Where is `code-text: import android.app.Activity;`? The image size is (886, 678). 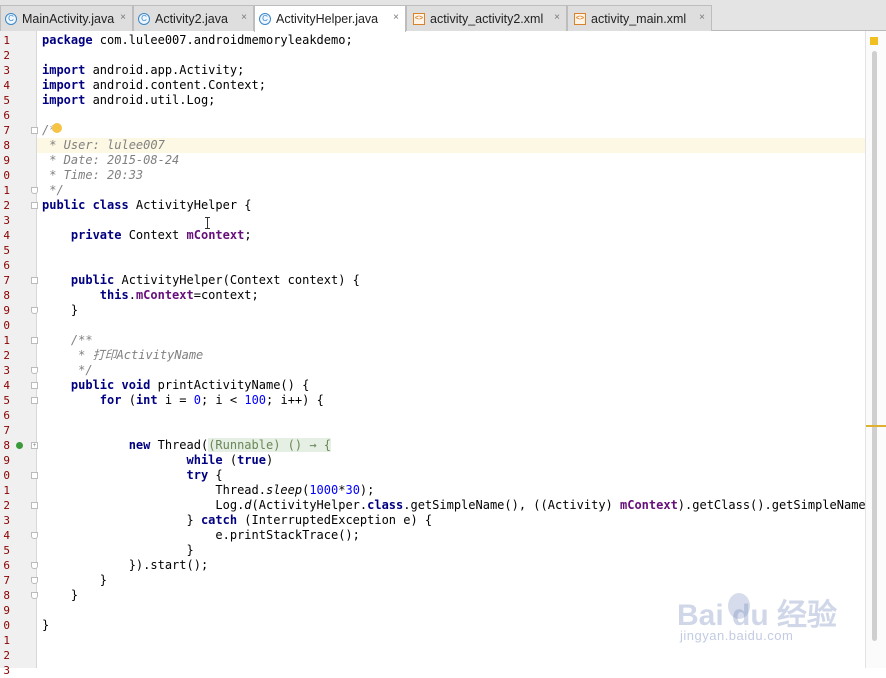 code-text: import android.app.Activity; is located at coordinates (143, 70).